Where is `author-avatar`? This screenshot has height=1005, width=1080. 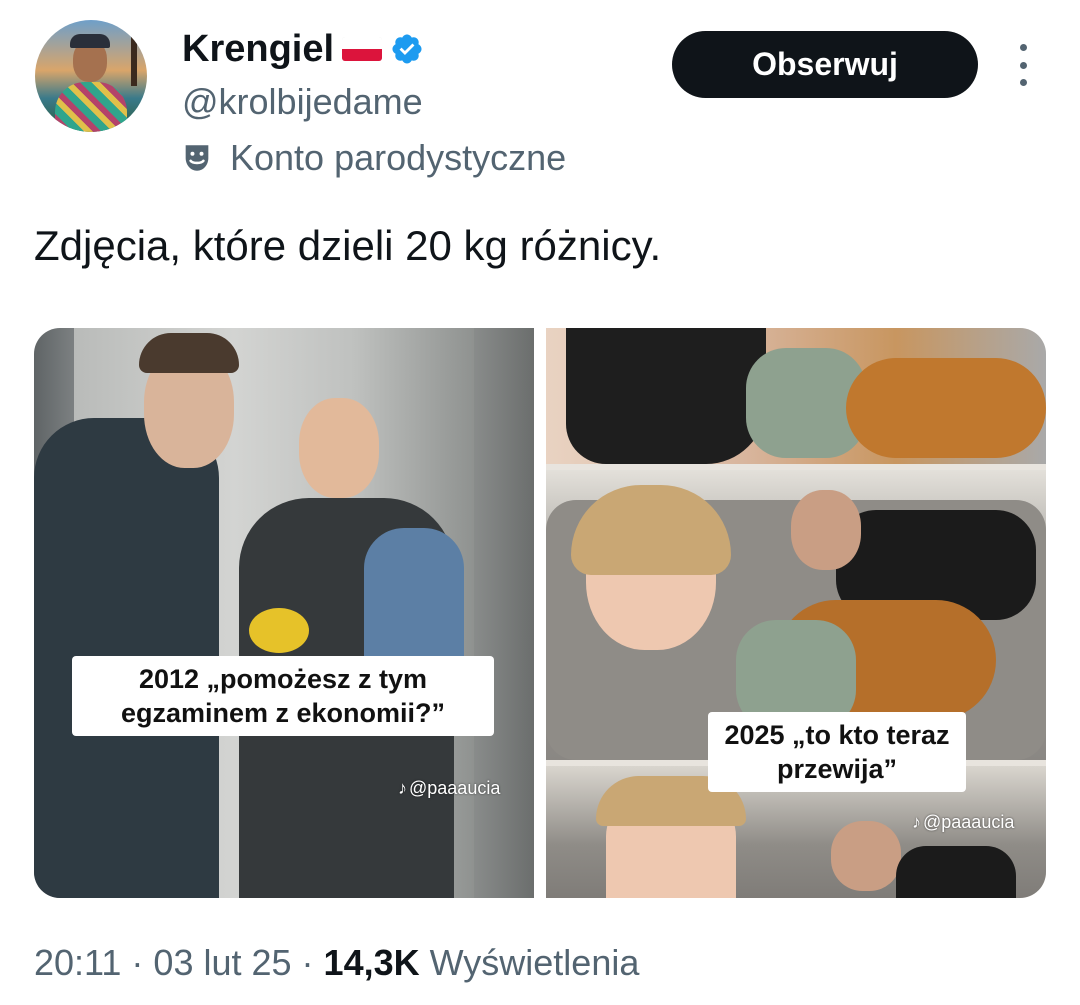
author-avatar is located at coordinates (91, 76).